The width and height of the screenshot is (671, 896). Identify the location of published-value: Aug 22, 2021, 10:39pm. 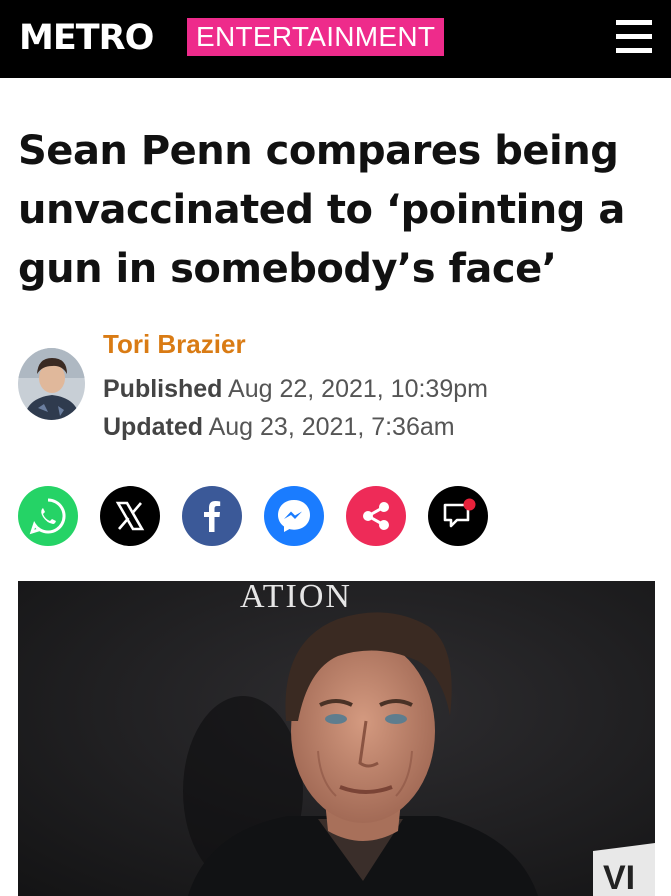
(358, 389).